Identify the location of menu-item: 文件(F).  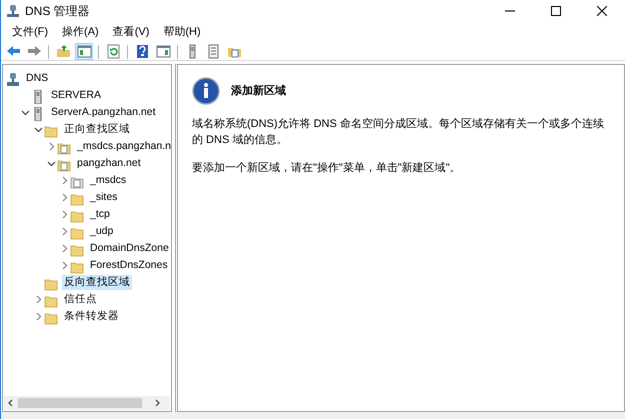
(30, 32).